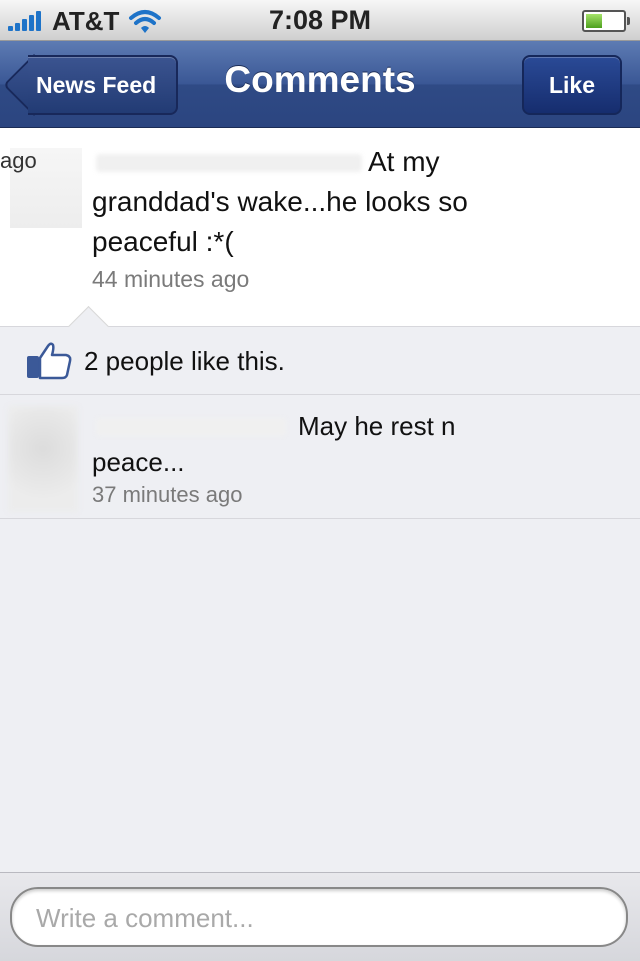 The height and width of the screenshot is (961, 640). Describe the element at coordinates (49, 361) in the screenshot. I see `thumbs-up-icon` at that location.